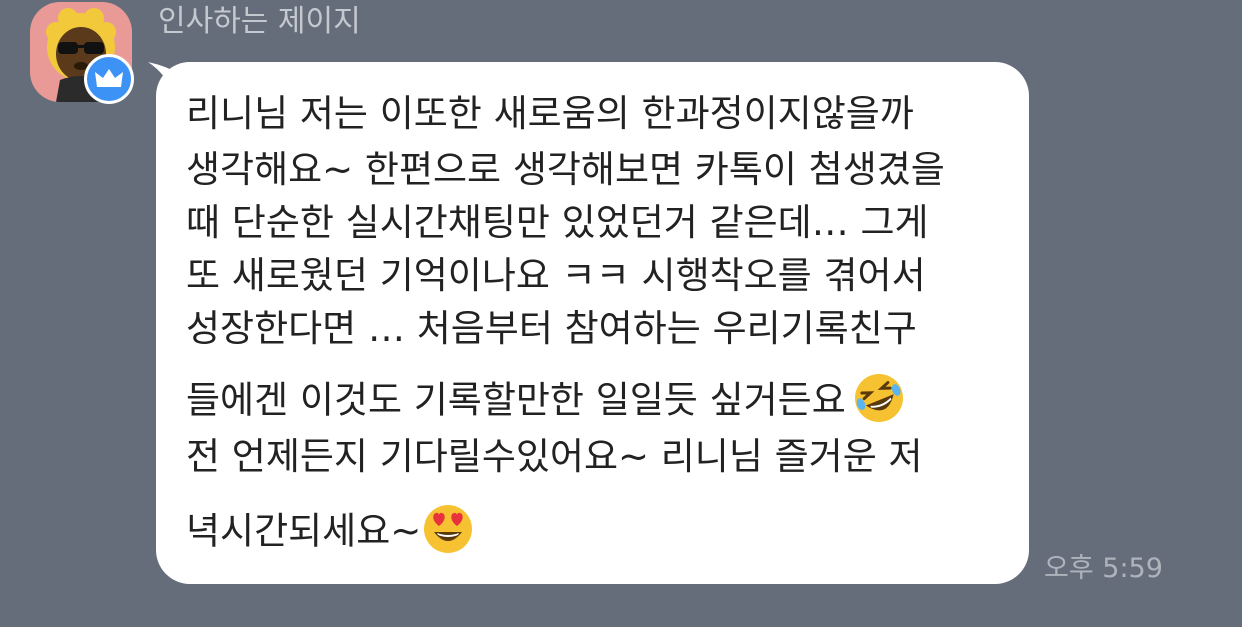 Image resolution: width=1242 pixels, height=627 pixels. What do you see at coordinates (565, 169) in the screenshot?
I see `message-line: 생각해요~ 한편으로 생각해보면 카톡이 첨생겼을` at bounding box center [565, 169].